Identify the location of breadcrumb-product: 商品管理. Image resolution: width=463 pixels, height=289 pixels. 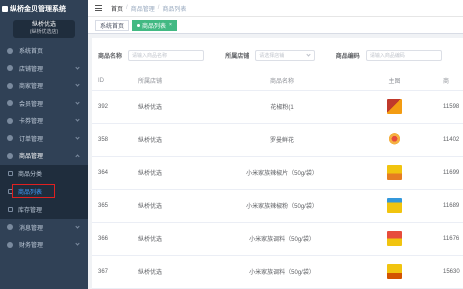
(143, 8).